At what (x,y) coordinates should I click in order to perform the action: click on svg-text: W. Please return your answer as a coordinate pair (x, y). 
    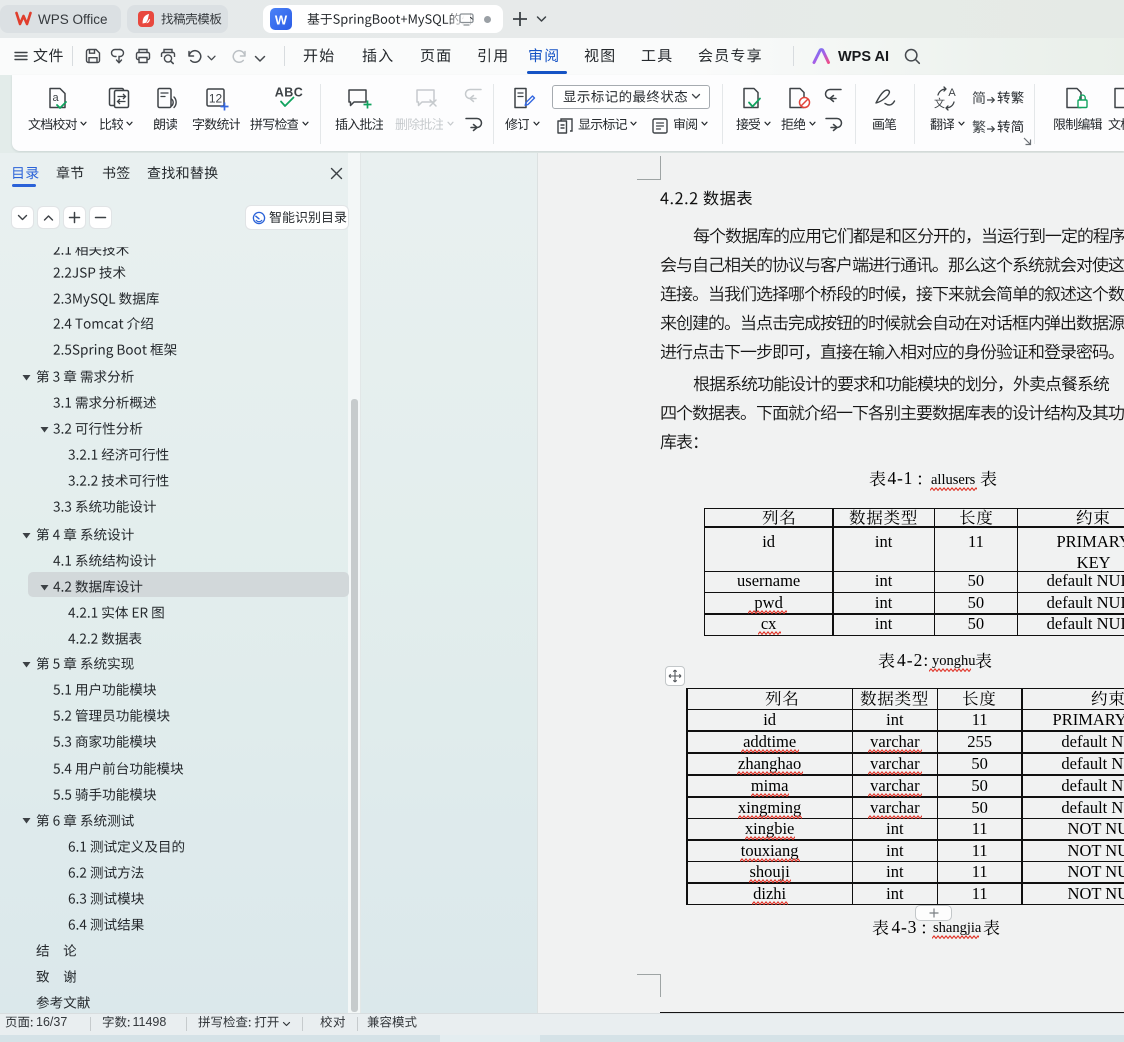
    Looking at the image, I should click on (281, 20).